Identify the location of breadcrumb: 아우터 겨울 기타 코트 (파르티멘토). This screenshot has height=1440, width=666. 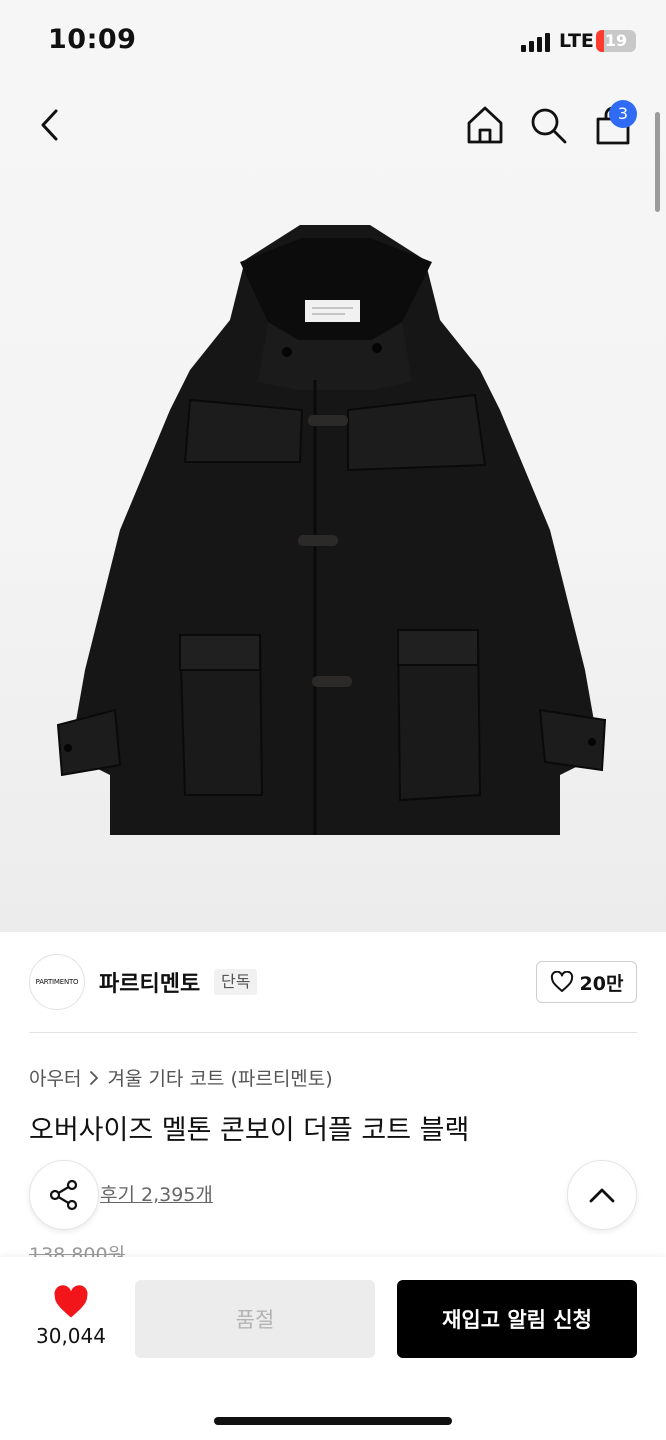
(181, 1077).